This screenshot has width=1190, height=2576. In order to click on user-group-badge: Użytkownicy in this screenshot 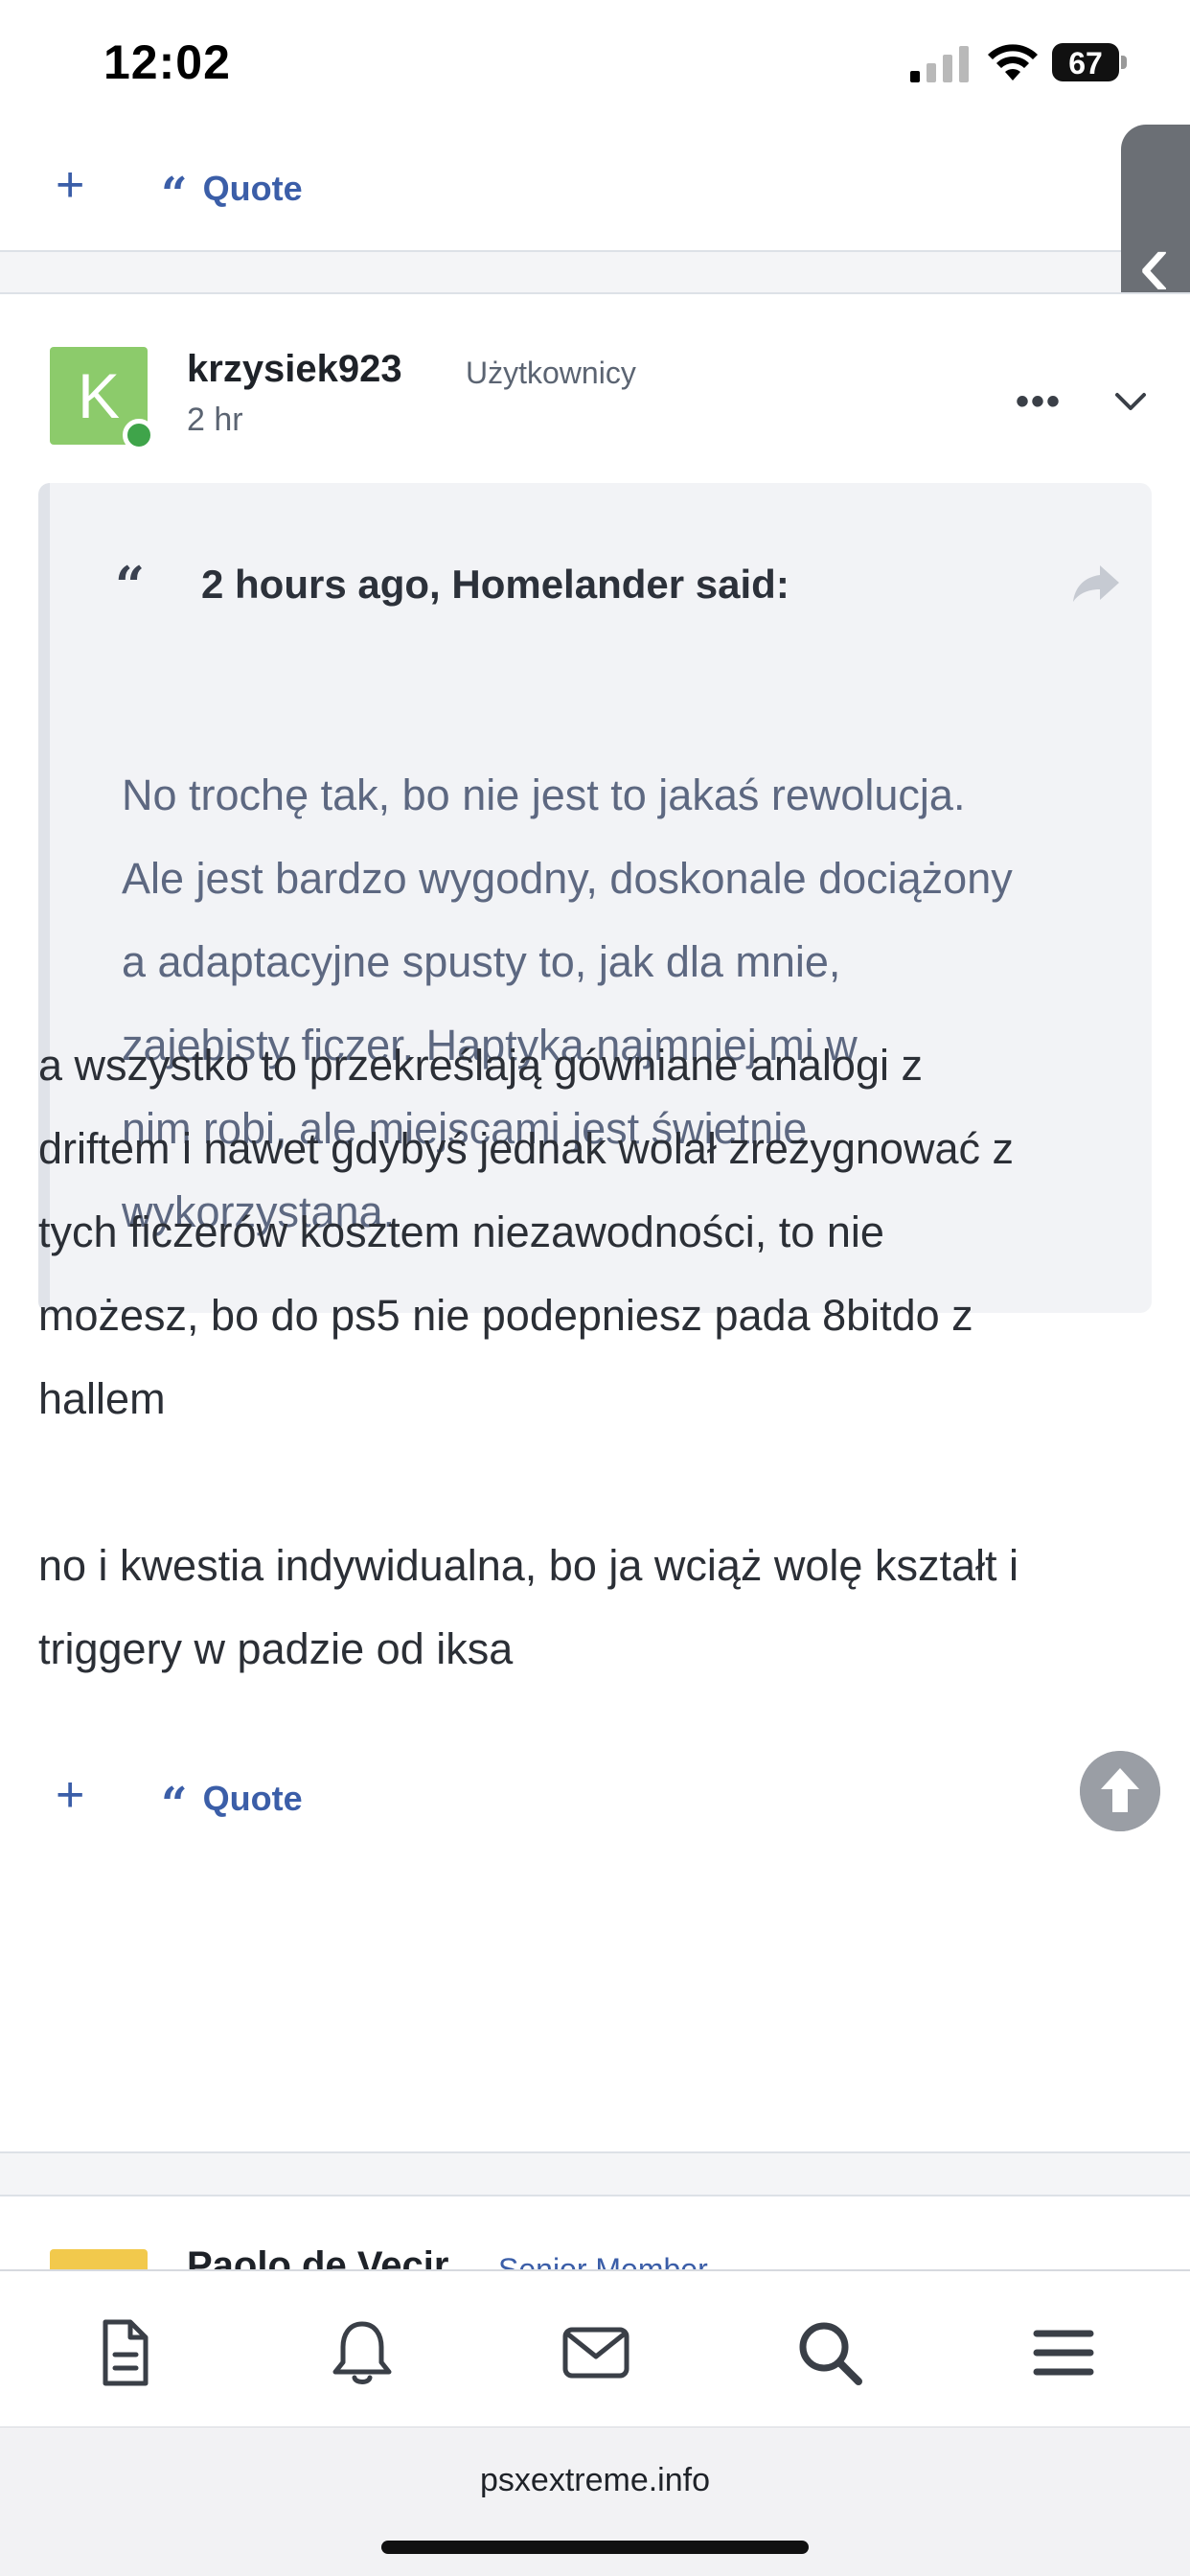, I will do `click(551, 373)`.